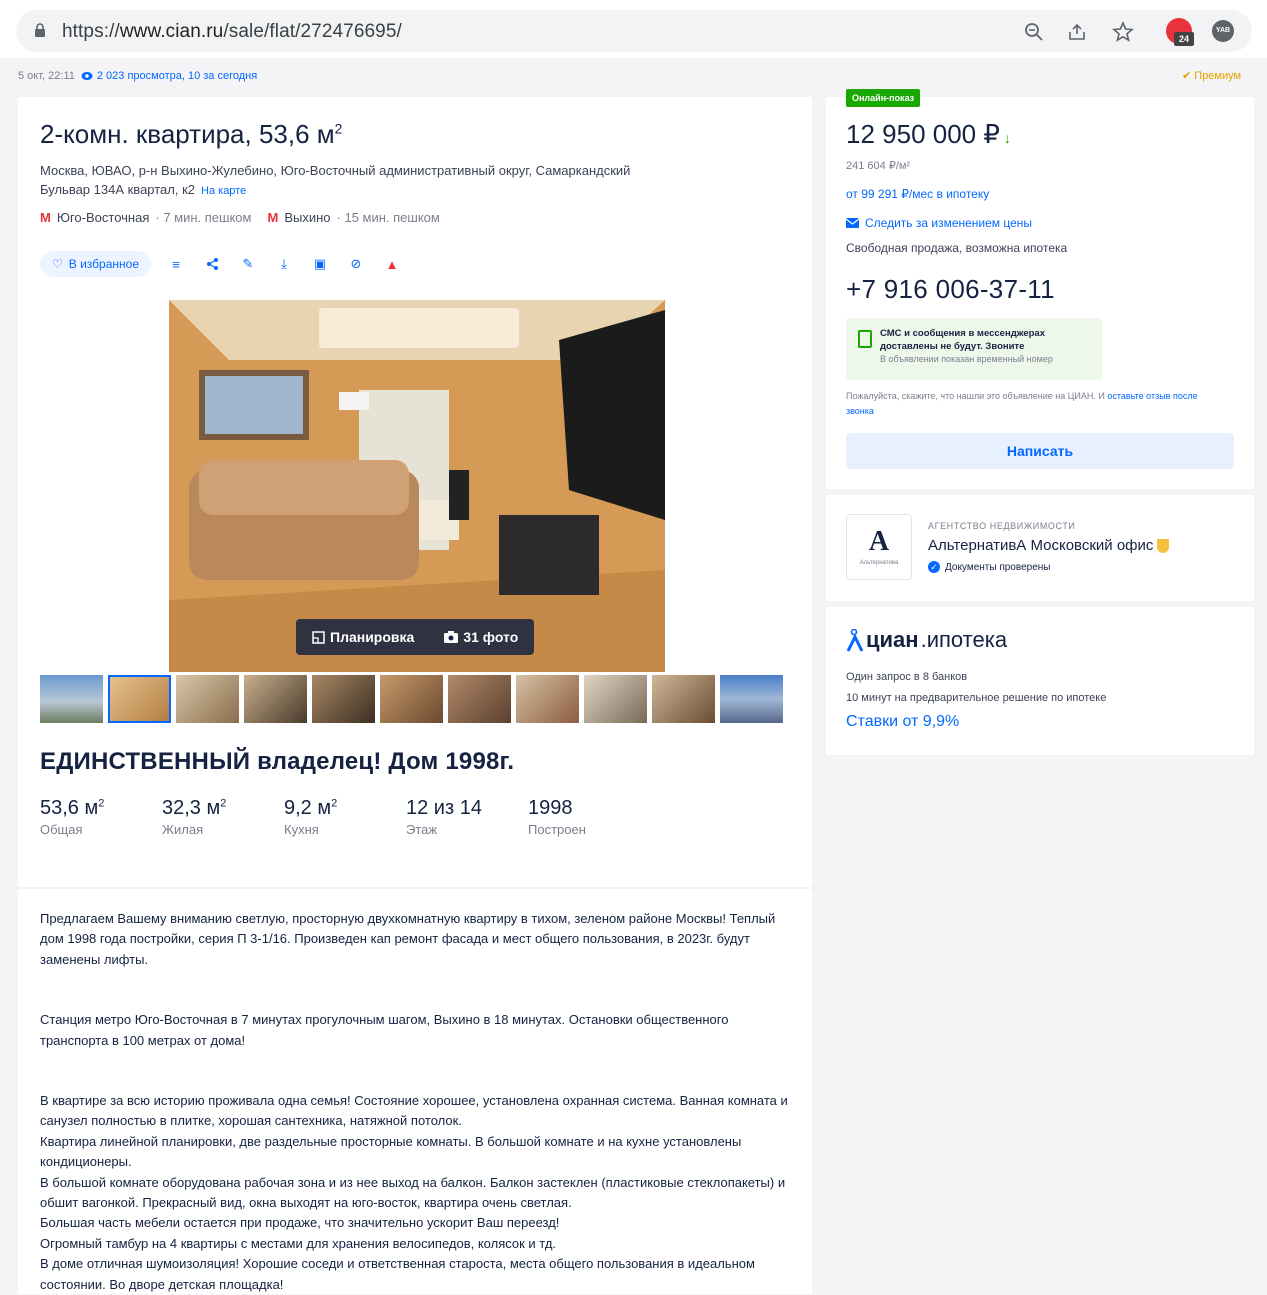  I want to click on views-counter: 2 023 просмотра, 10 за сегодня, so click(169, 76).